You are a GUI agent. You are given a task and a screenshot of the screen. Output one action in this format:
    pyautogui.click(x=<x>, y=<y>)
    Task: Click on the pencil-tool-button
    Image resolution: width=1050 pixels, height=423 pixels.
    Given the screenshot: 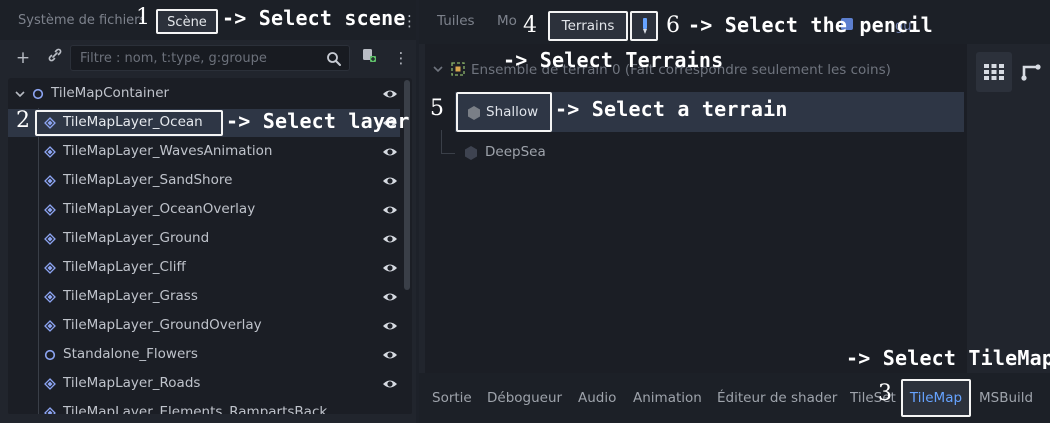 What is the action you would take?
    pyautogui.click(x=644, y=26)
    